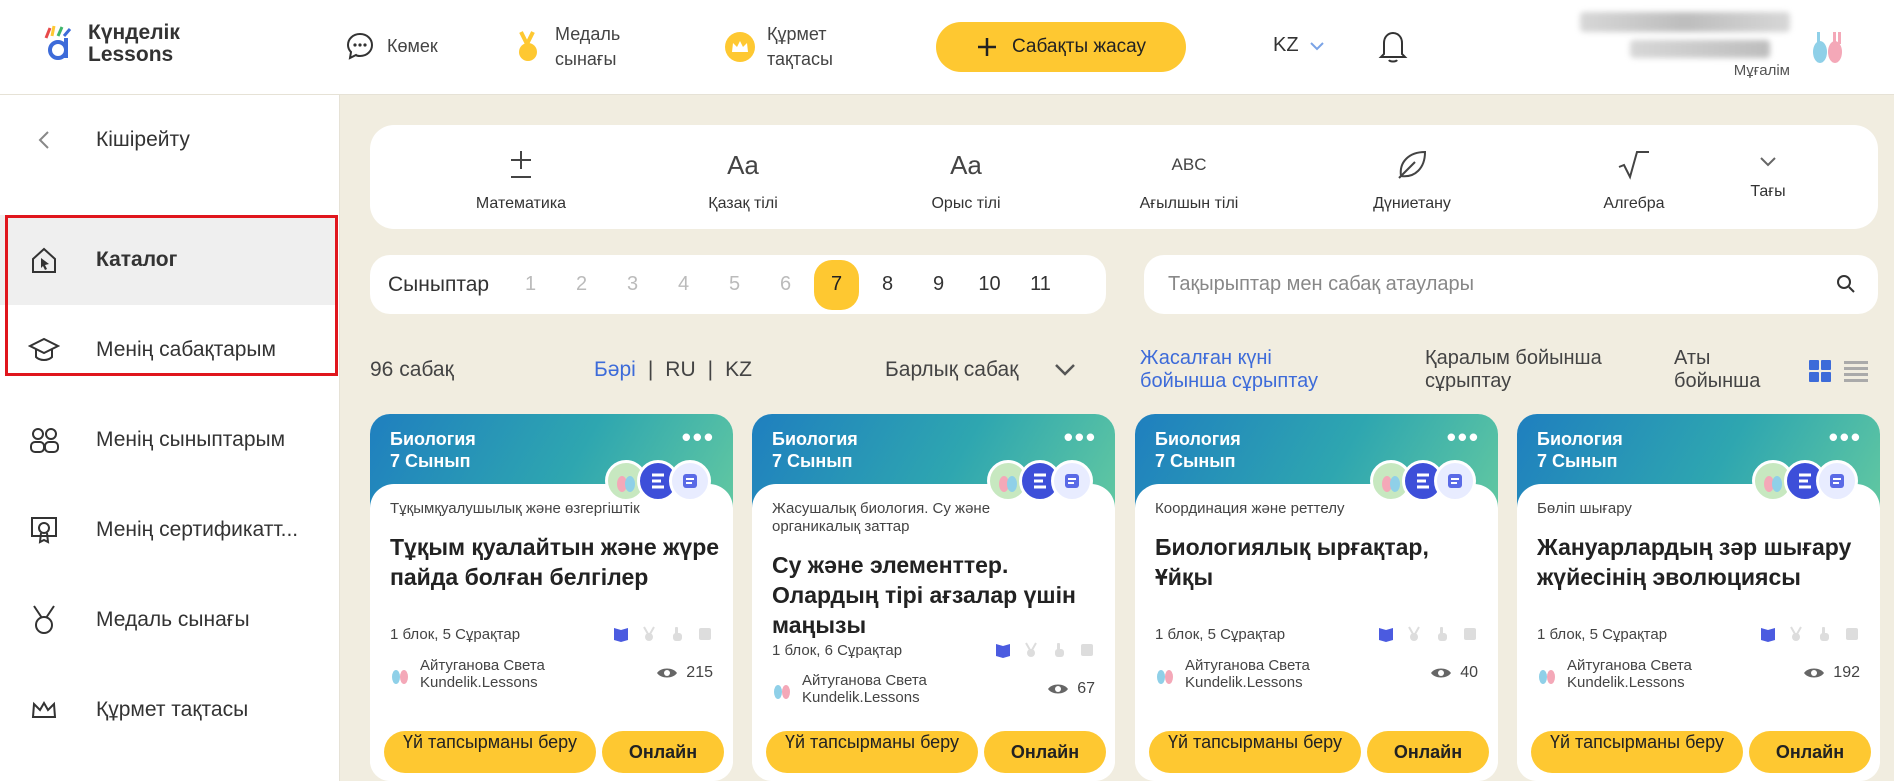  I want to click on sort-by-name: Аты бойынша, so click(1717, 370).